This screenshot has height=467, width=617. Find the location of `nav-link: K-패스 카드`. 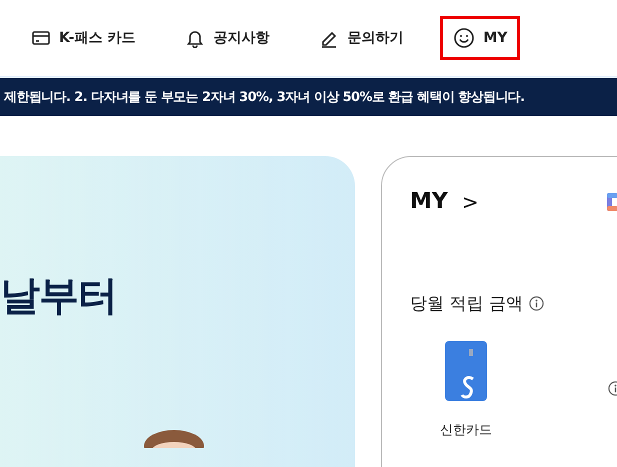

nav-link: K-패스 카드 is located at coordinates (88, 38).